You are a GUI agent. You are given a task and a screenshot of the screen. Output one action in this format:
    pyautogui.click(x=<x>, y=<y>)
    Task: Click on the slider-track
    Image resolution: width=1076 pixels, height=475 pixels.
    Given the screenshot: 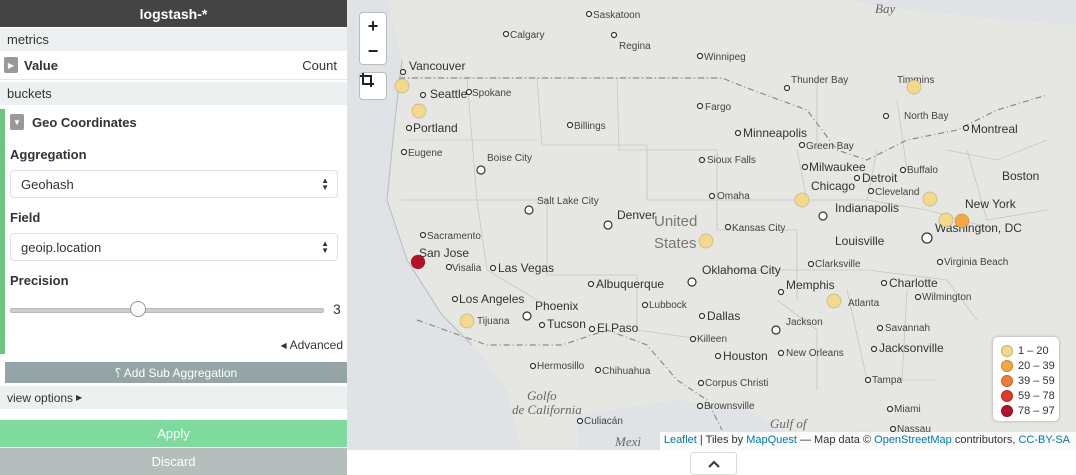 What is the action you would take?
    pyautogui.click(x=167, y=310)
    